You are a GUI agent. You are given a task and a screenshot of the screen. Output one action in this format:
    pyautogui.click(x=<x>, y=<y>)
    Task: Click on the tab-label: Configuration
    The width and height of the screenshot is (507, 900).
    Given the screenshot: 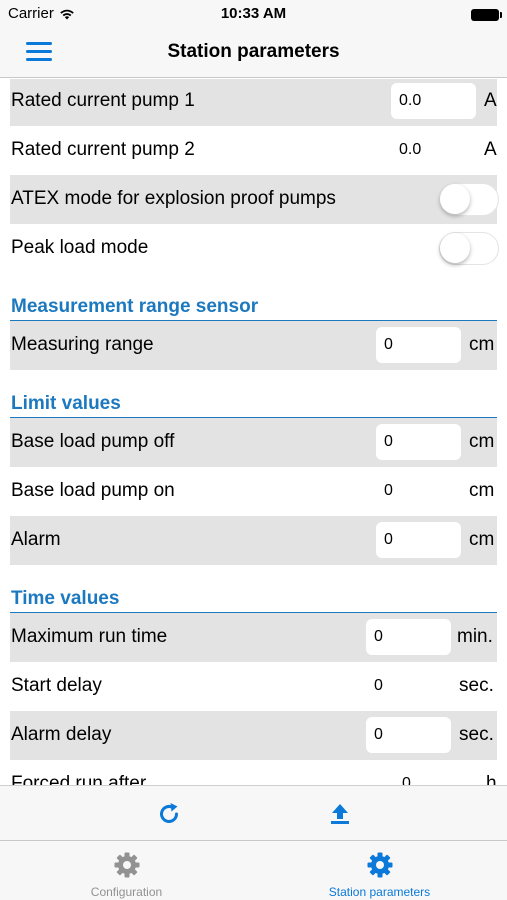 What is the action you would take?
    pyautogui.click(x=126, y=892)
    